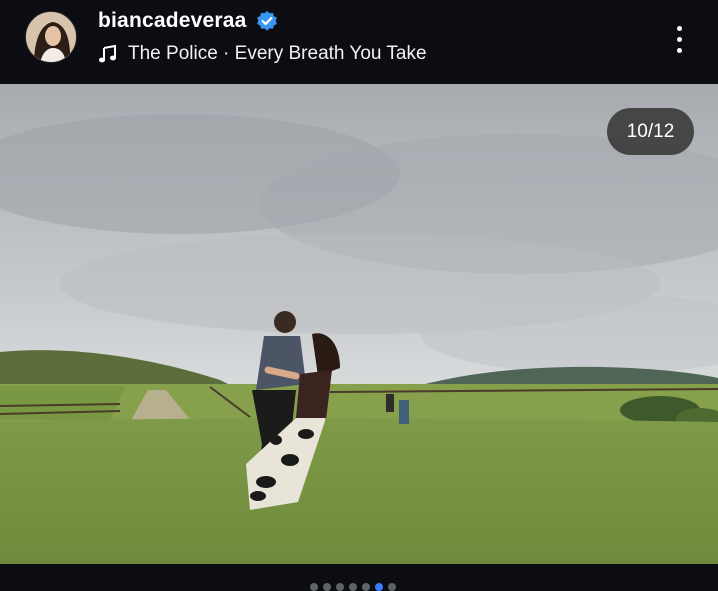 This screenshot has height=591, width=718. What do you see at coordinates (680, 39) in the screenshot?
I see `more-options-button` at bounding box center [680, 39].